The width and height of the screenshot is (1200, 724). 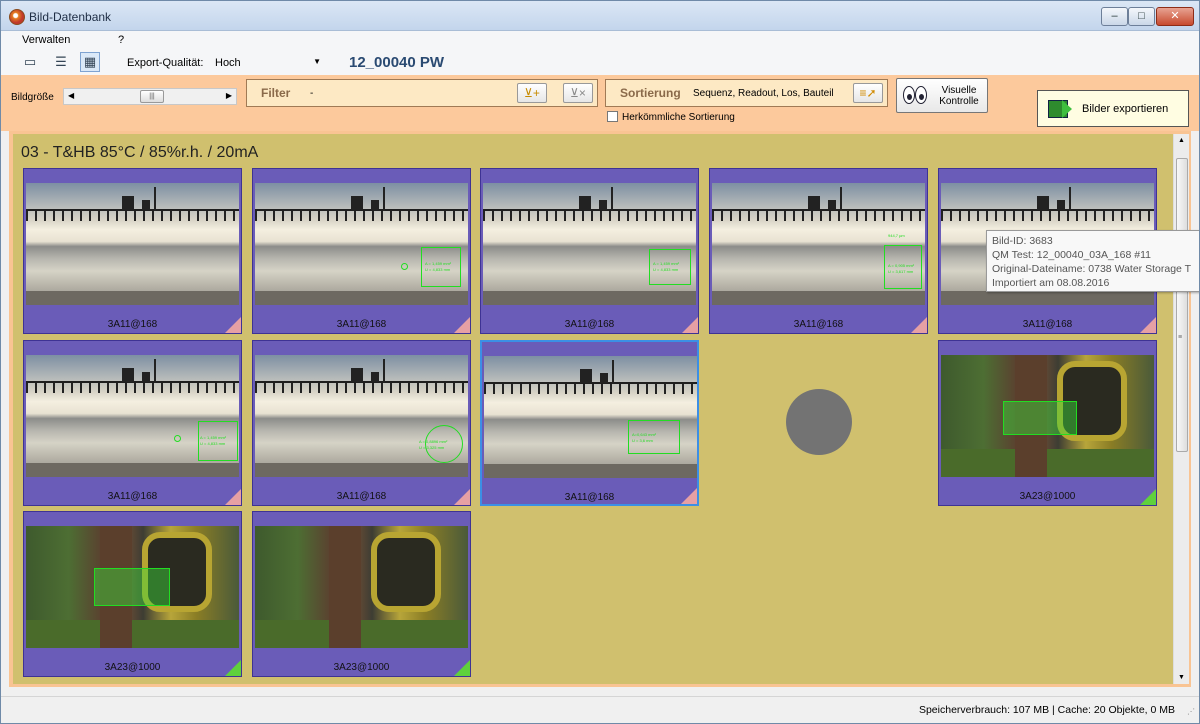 I want to click on thumbnail-image: 944,7 µm A = 0,905 mm² U = 3,617 mm, so click(x=818, y=244).